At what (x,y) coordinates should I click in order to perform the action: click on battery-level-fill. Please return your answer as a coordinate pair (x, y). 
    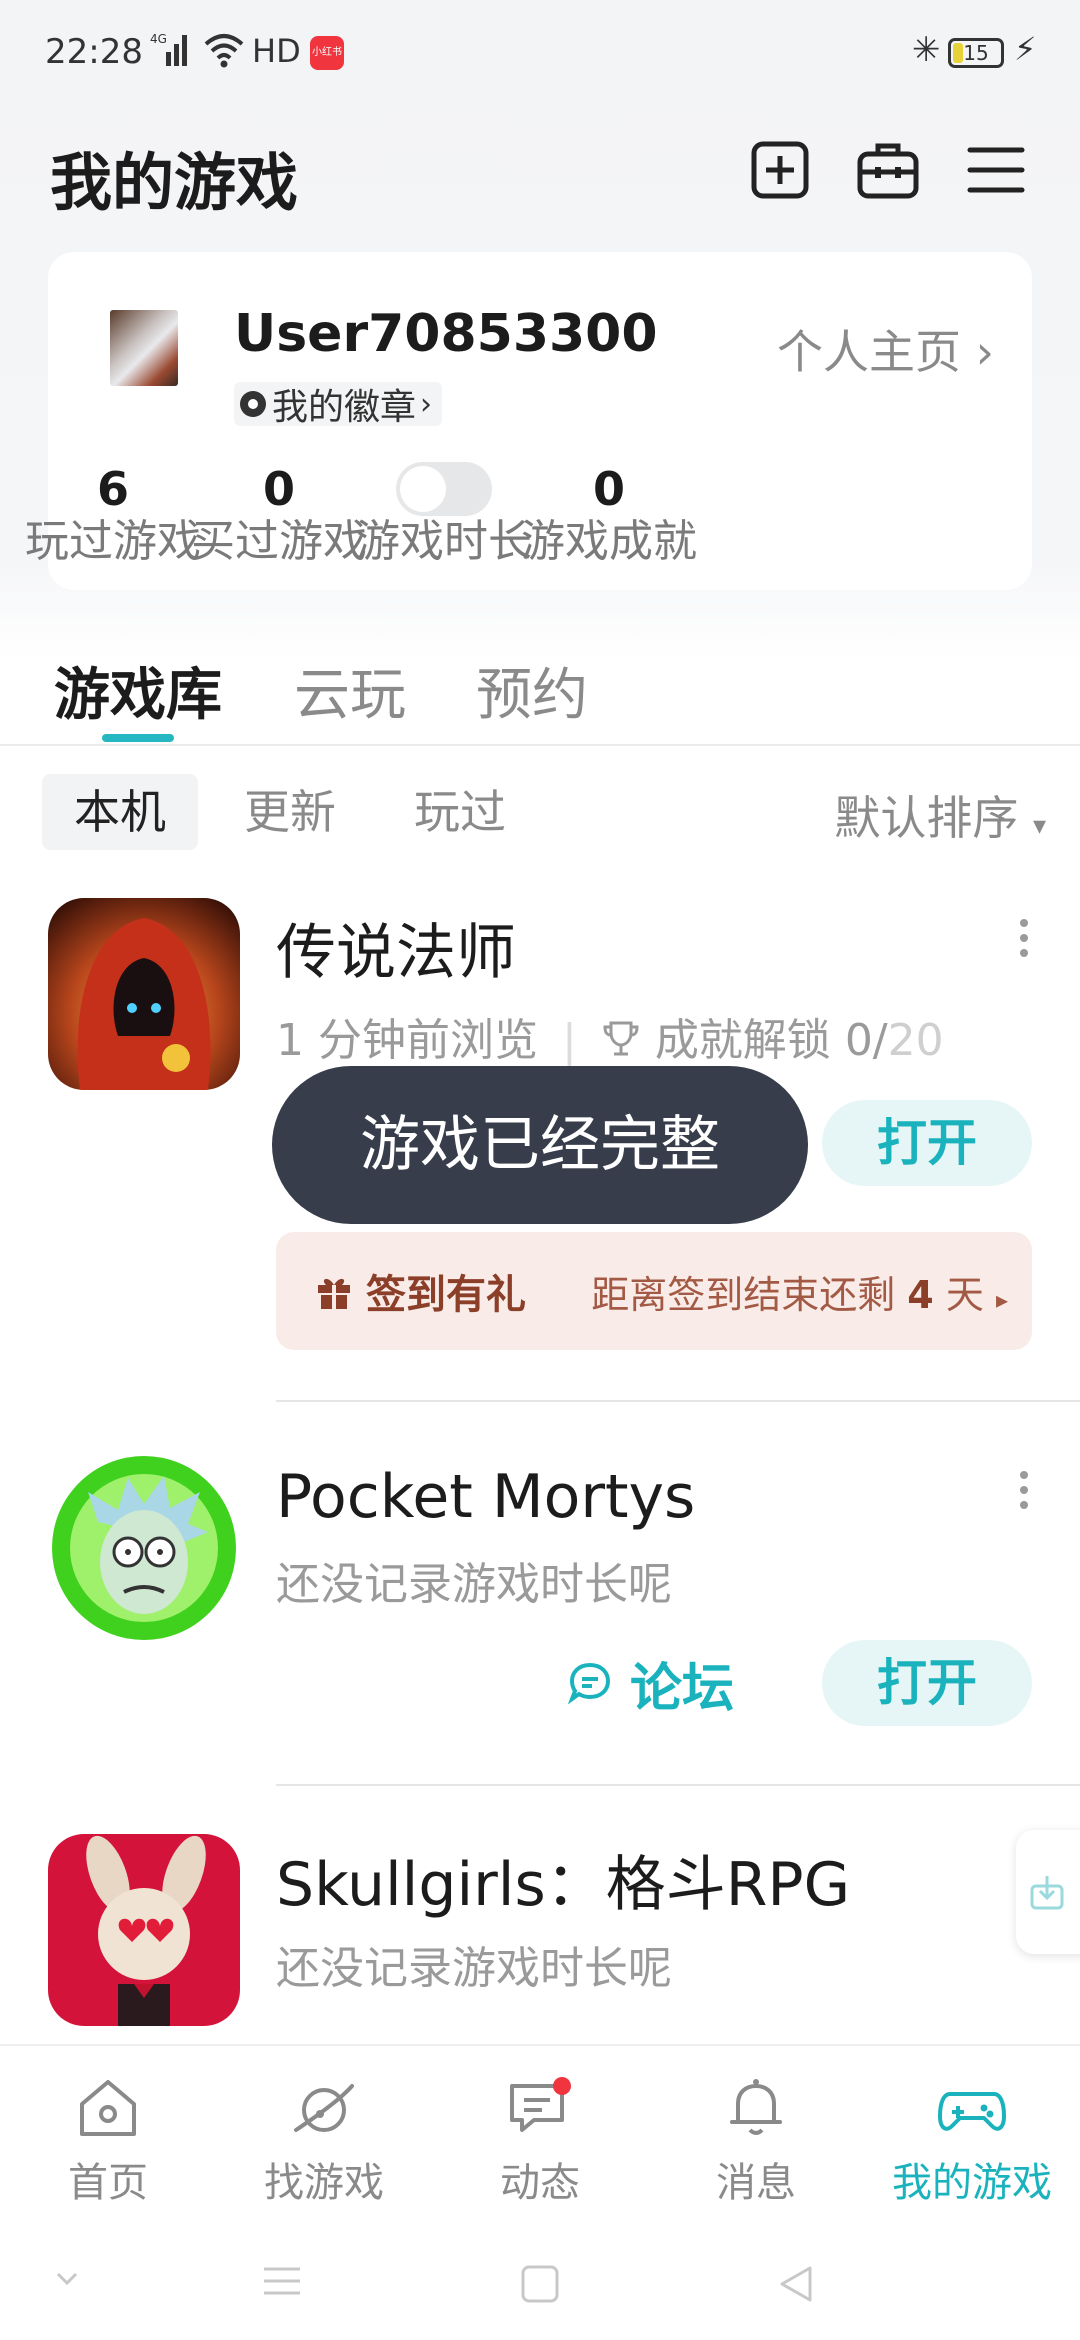
    Looking at the image, I should click on (958, 53).